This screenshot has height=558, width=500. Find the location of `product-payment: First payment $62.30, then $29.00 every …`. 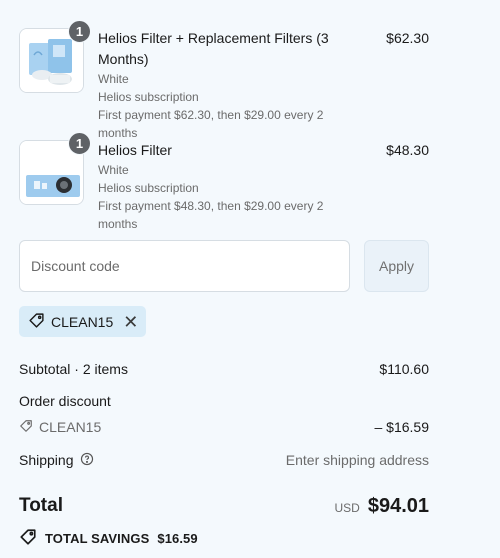

product-payment: First payment $62.30, then $29.00 every … is located at coordinates (211, 124).